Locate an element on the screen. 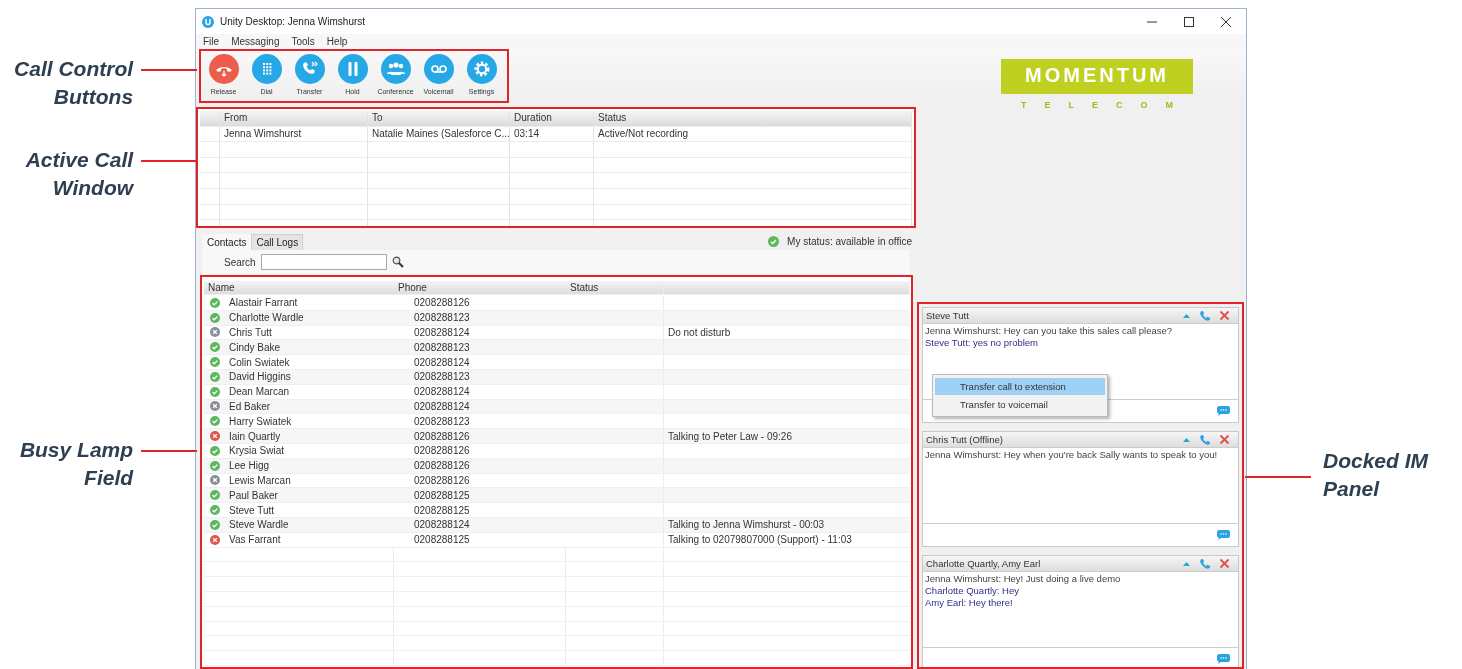 This screenshot has height=669, width=1462. column-header: From is located at coordinates (294, 118).